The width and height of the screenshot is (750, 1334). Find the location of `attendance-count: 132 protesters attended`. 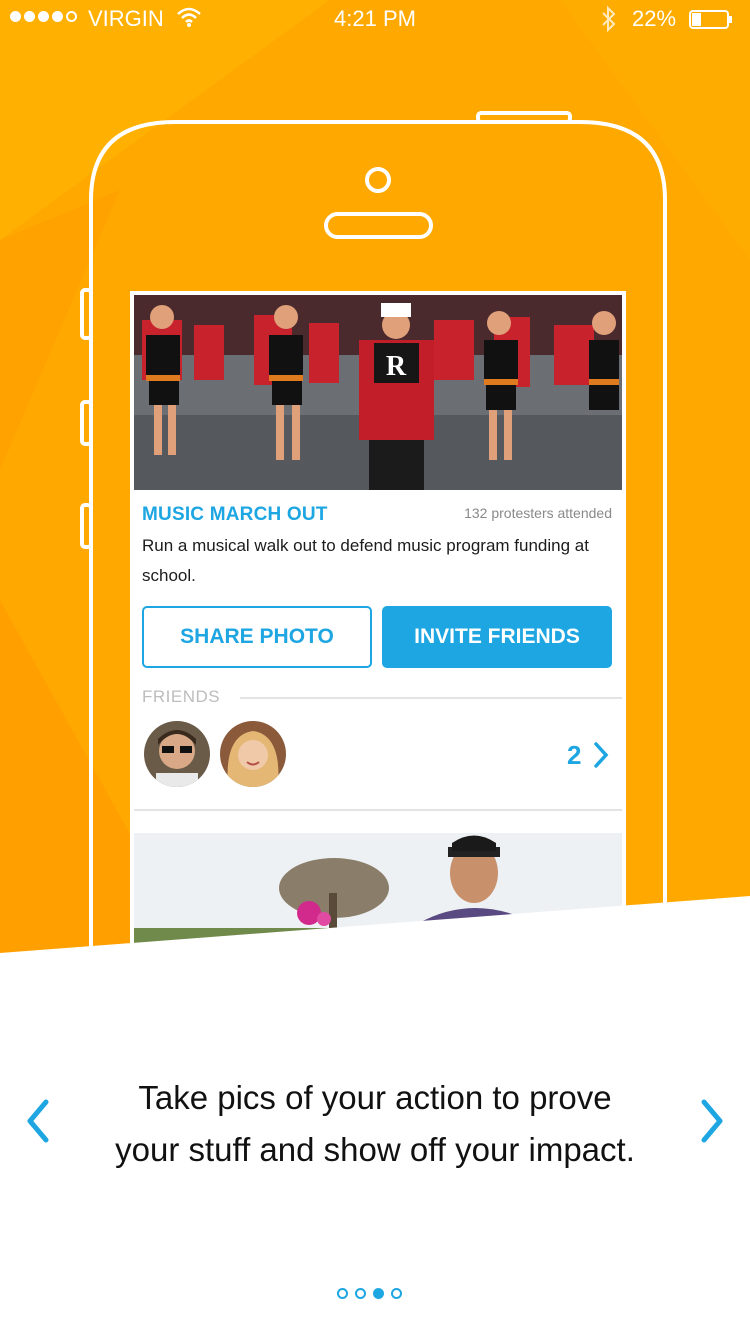

attendance-count: 132 protesters attended is located at coordinates (538, 513).